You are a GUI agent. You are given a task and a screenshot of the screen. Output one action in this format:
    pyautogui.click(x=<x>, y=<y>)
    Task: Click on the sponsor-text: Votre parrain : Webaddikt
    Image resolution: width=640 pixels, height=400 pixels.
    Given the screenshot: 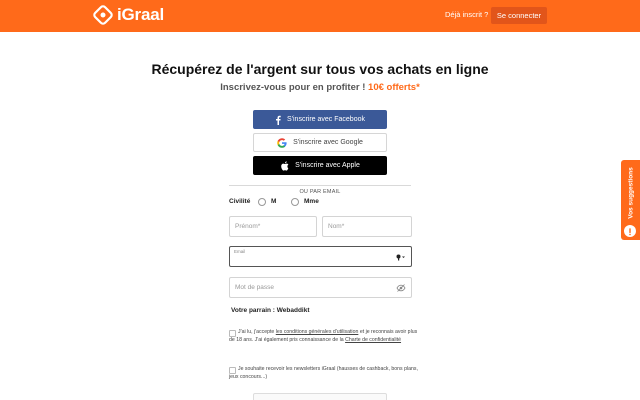 What is the action you would take?
    pyautogui.click(x=270, y=310)
    